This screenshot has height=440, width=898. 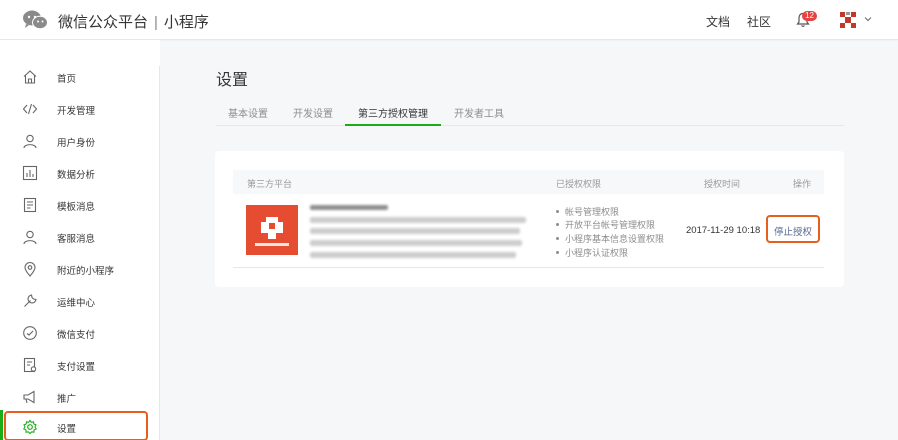 What do you see at coordinates (30, 333) in the screenshot?
I see `payment-icon` at bounding box center [30, 333].